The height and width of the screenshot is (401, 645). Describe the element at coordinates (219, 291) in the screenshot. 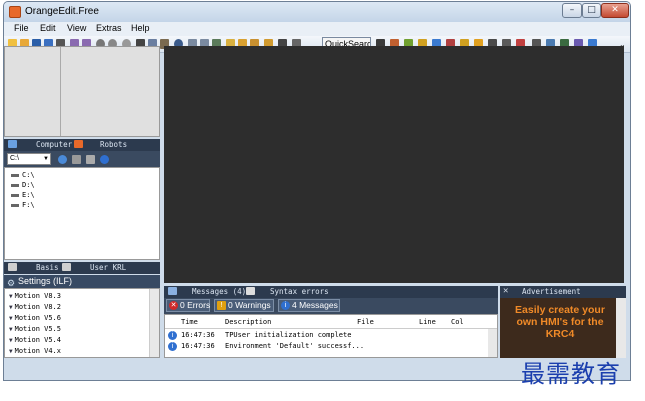

I see `tab-messages: Messages (4)` at that location.